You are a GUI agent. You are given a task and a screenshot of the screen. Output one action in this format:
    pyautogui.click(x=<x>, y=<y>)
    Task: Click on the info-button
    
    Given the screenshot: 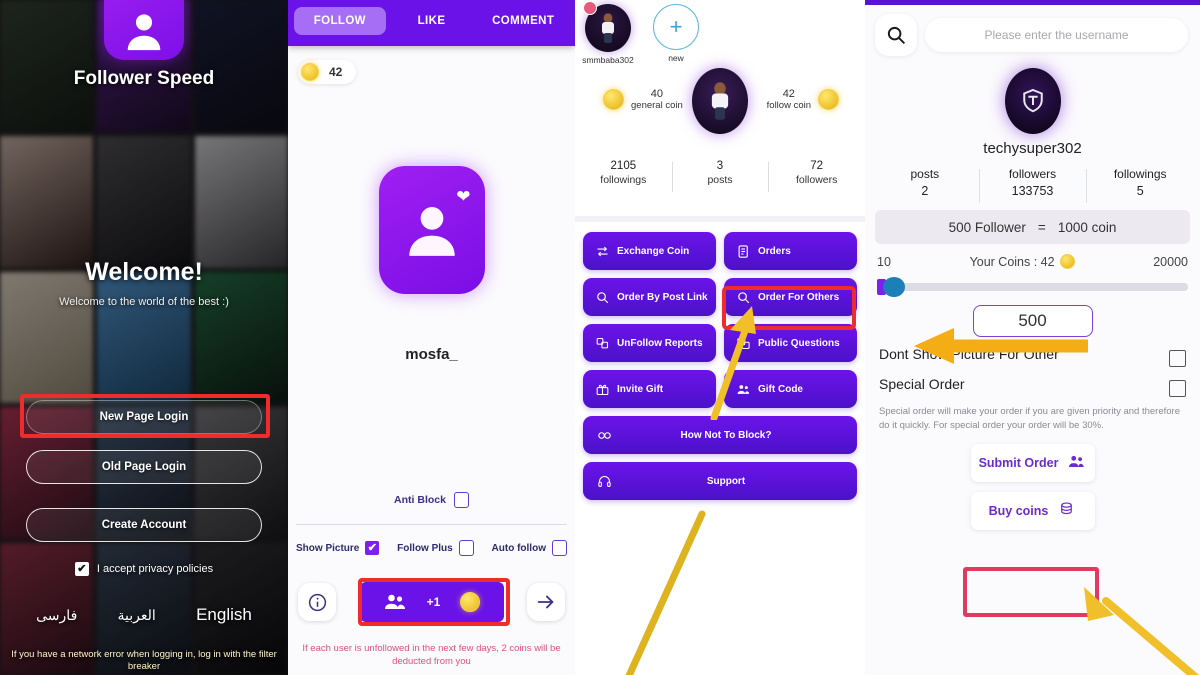 What is the action you would take?
    pyautogui.click(x=317, y=602)
    